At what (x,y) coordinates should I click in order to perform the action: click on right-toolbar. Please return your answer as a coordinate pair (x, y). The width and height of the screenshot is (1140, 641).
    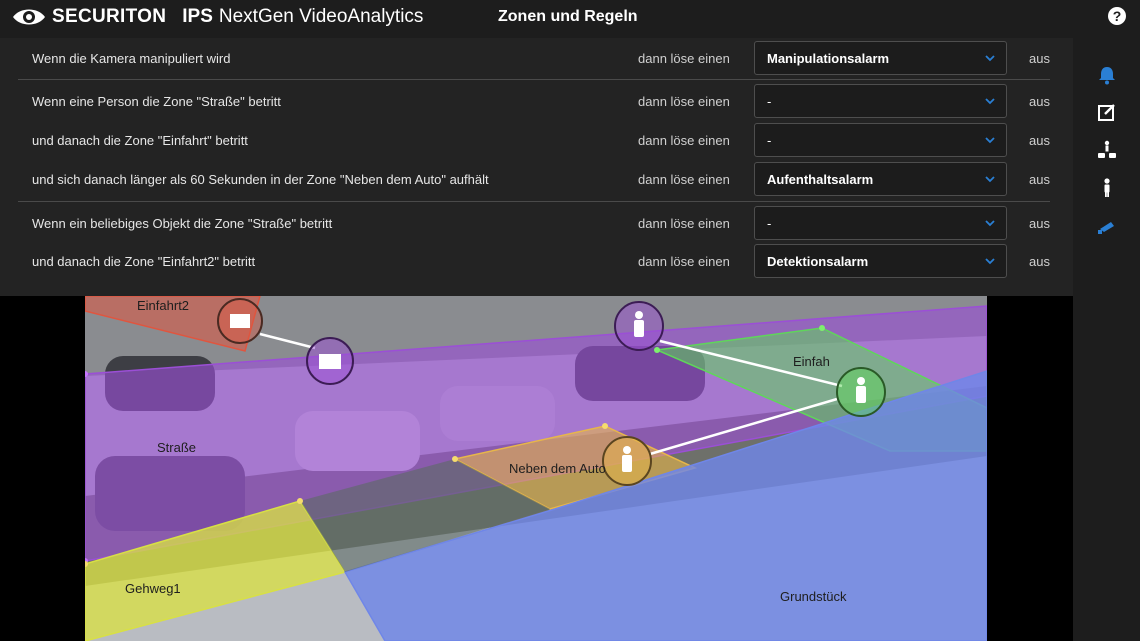
    Looking at the image, I should click on (1106, 339).